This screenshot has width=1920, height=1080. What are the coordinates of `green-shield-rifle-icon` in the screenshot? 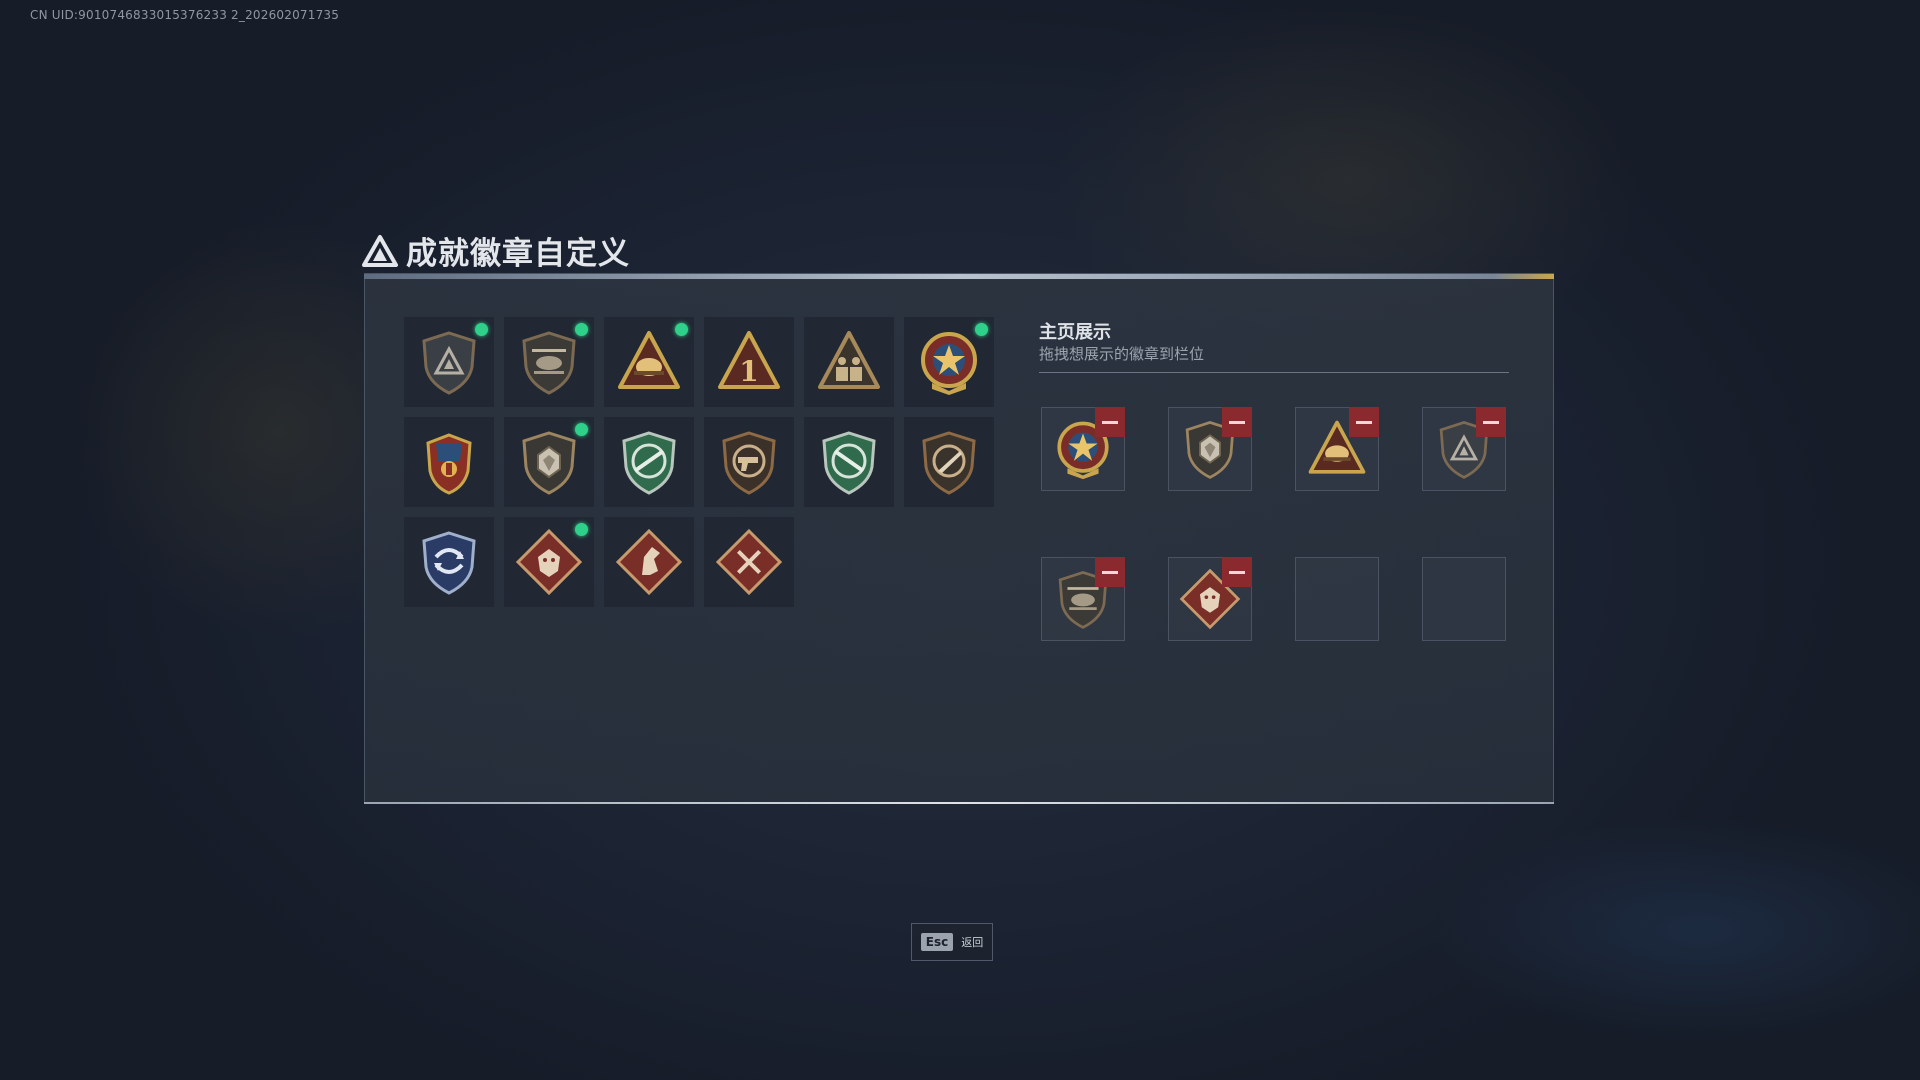 It's located at (649, 463).